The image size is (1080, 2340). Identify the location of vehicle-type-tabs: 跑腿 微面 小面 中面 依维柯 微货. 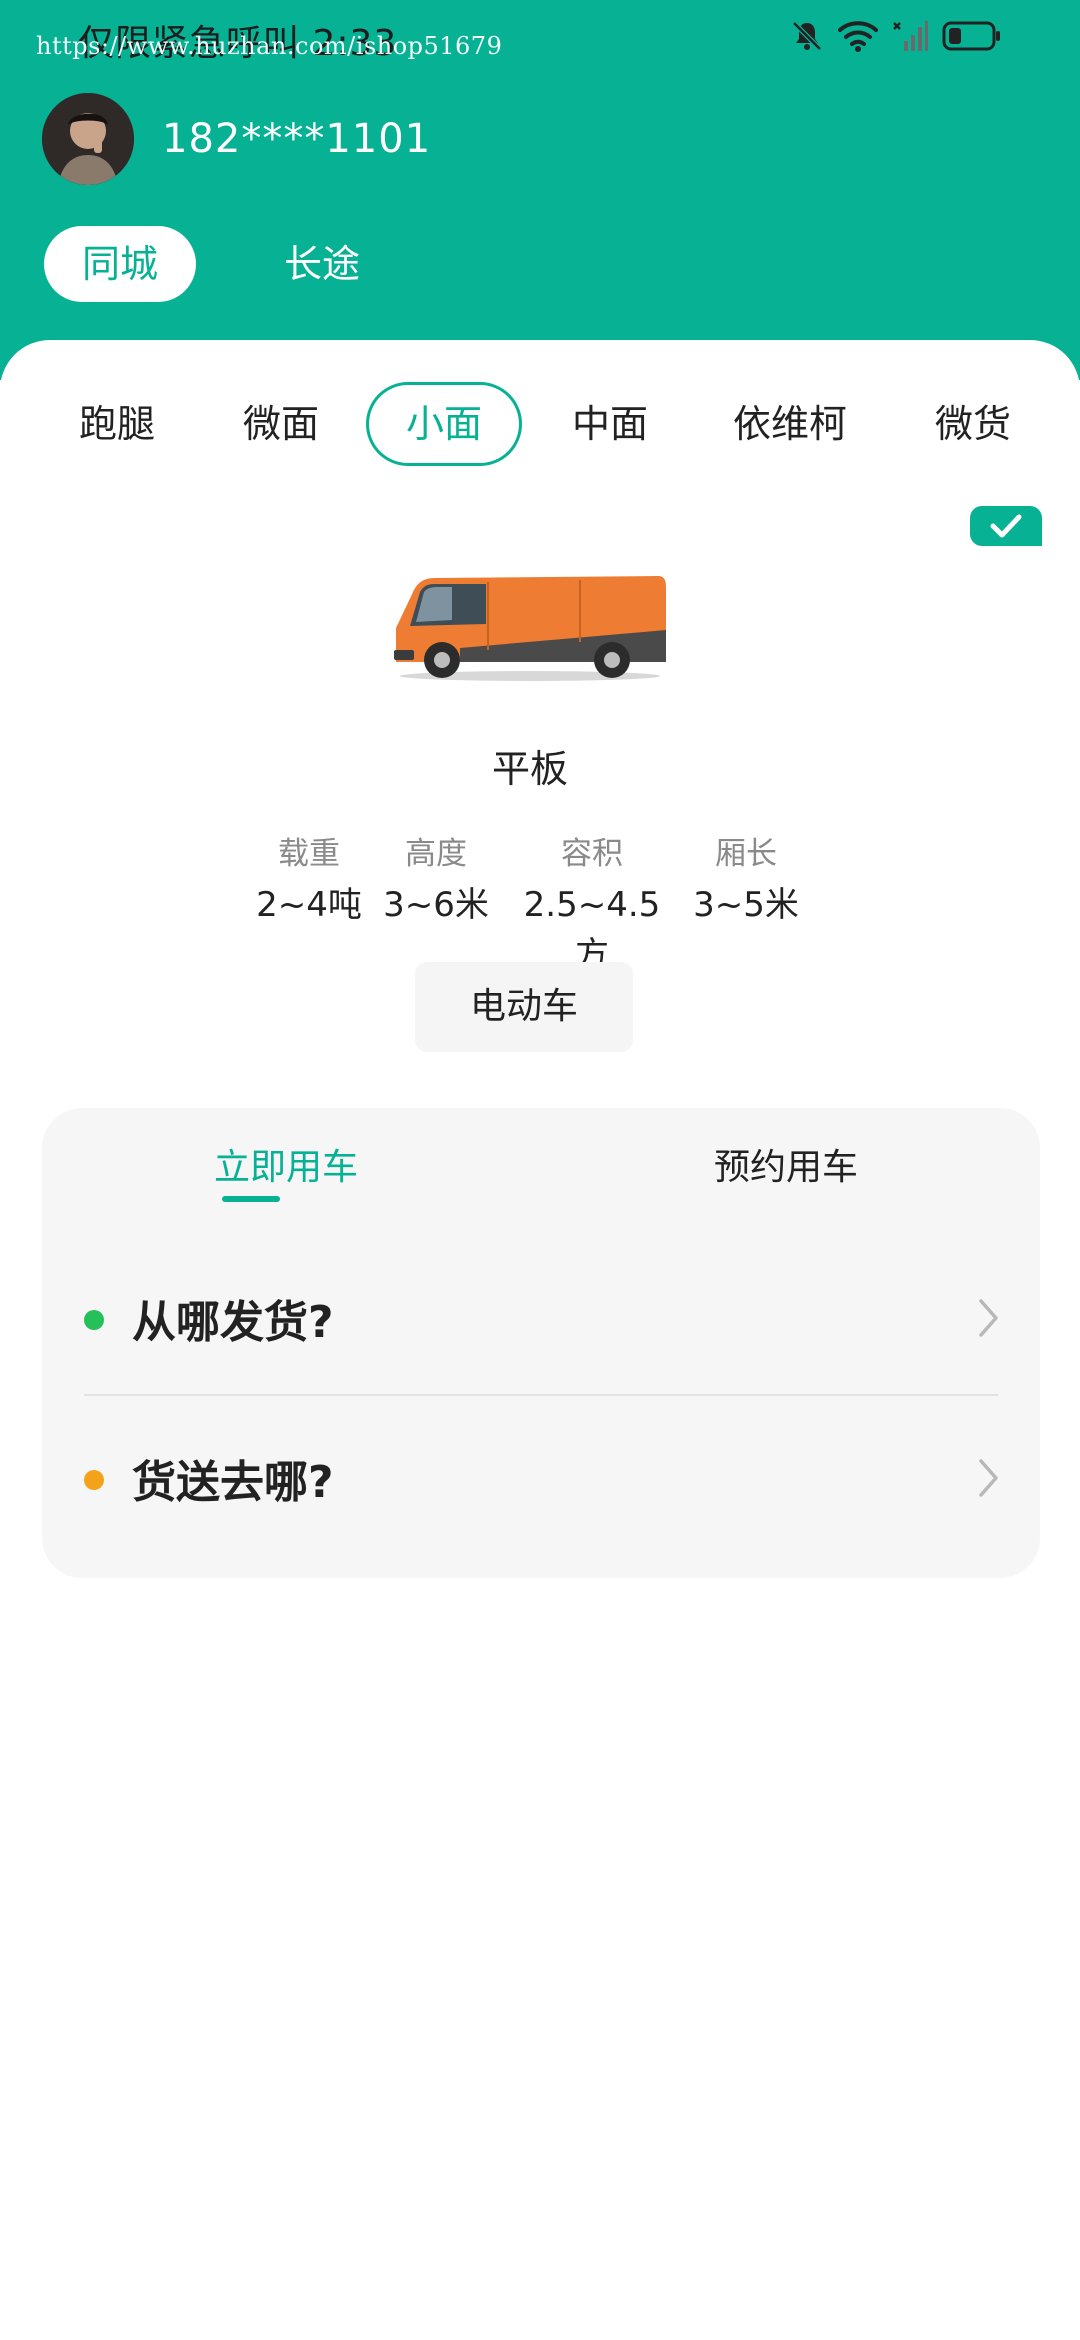
(540, 424).